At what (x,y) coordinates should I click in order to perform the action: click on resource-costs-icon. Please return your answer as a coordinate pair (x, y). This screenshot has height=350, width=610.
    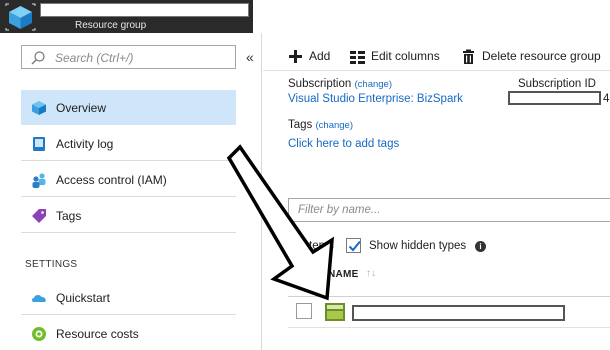
    Looking at the image, I should click on (39, 334).